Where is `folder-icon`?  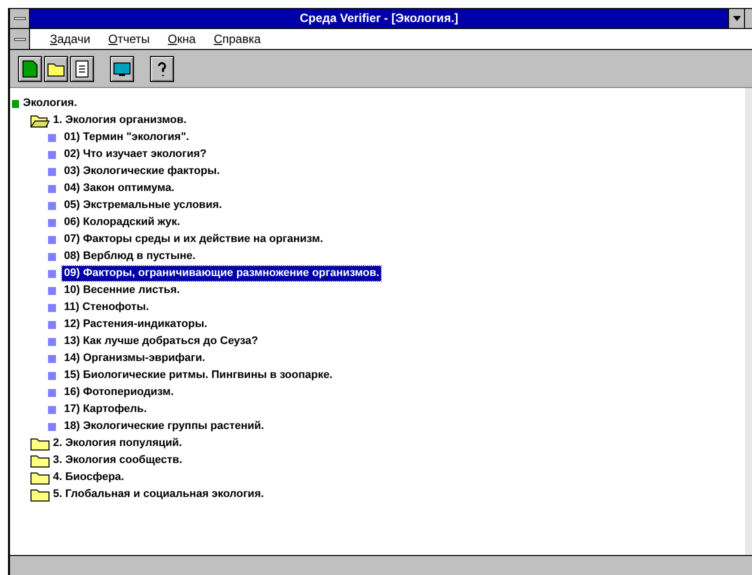
folder-icon is located at coordinates (56, 68).